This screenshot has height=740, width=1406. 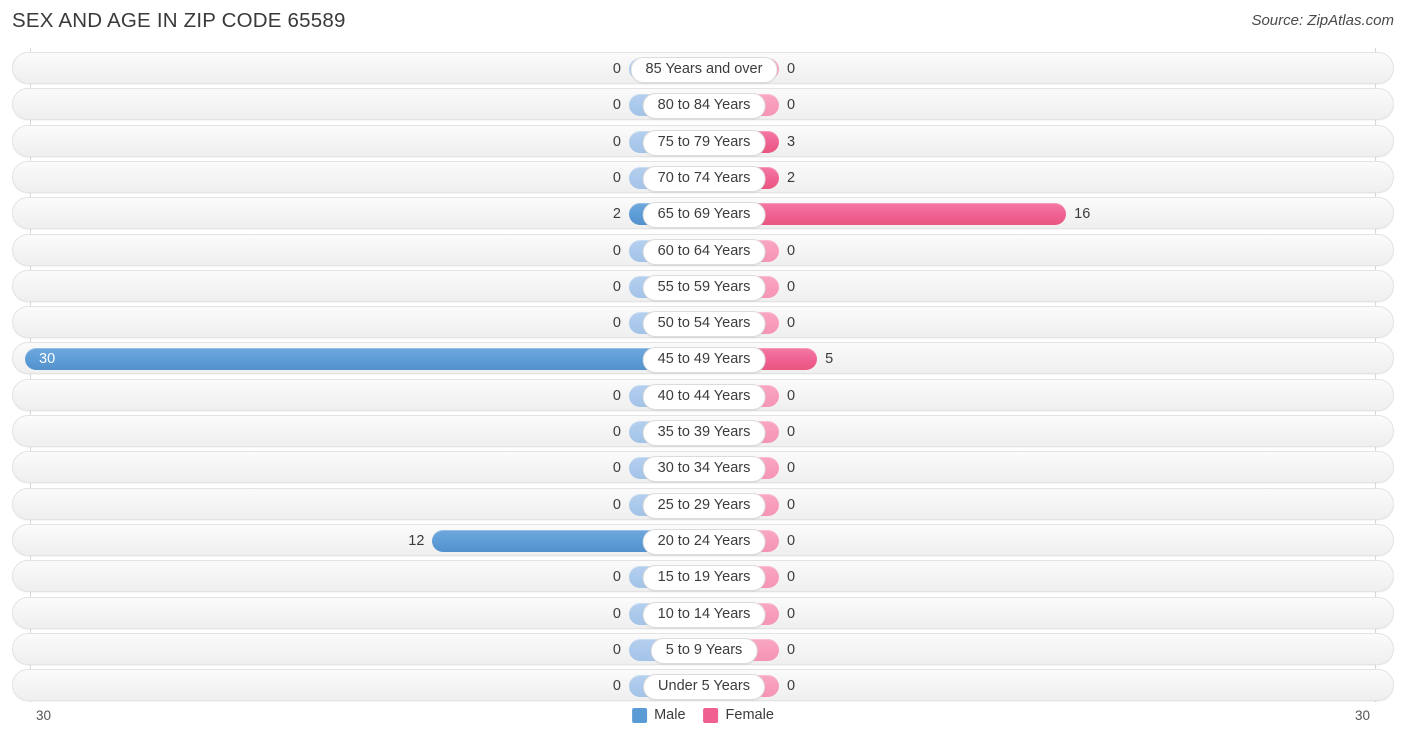 I want to click on row-bars: 12 0 20 to 24 Years, so click(x=704, y=541).